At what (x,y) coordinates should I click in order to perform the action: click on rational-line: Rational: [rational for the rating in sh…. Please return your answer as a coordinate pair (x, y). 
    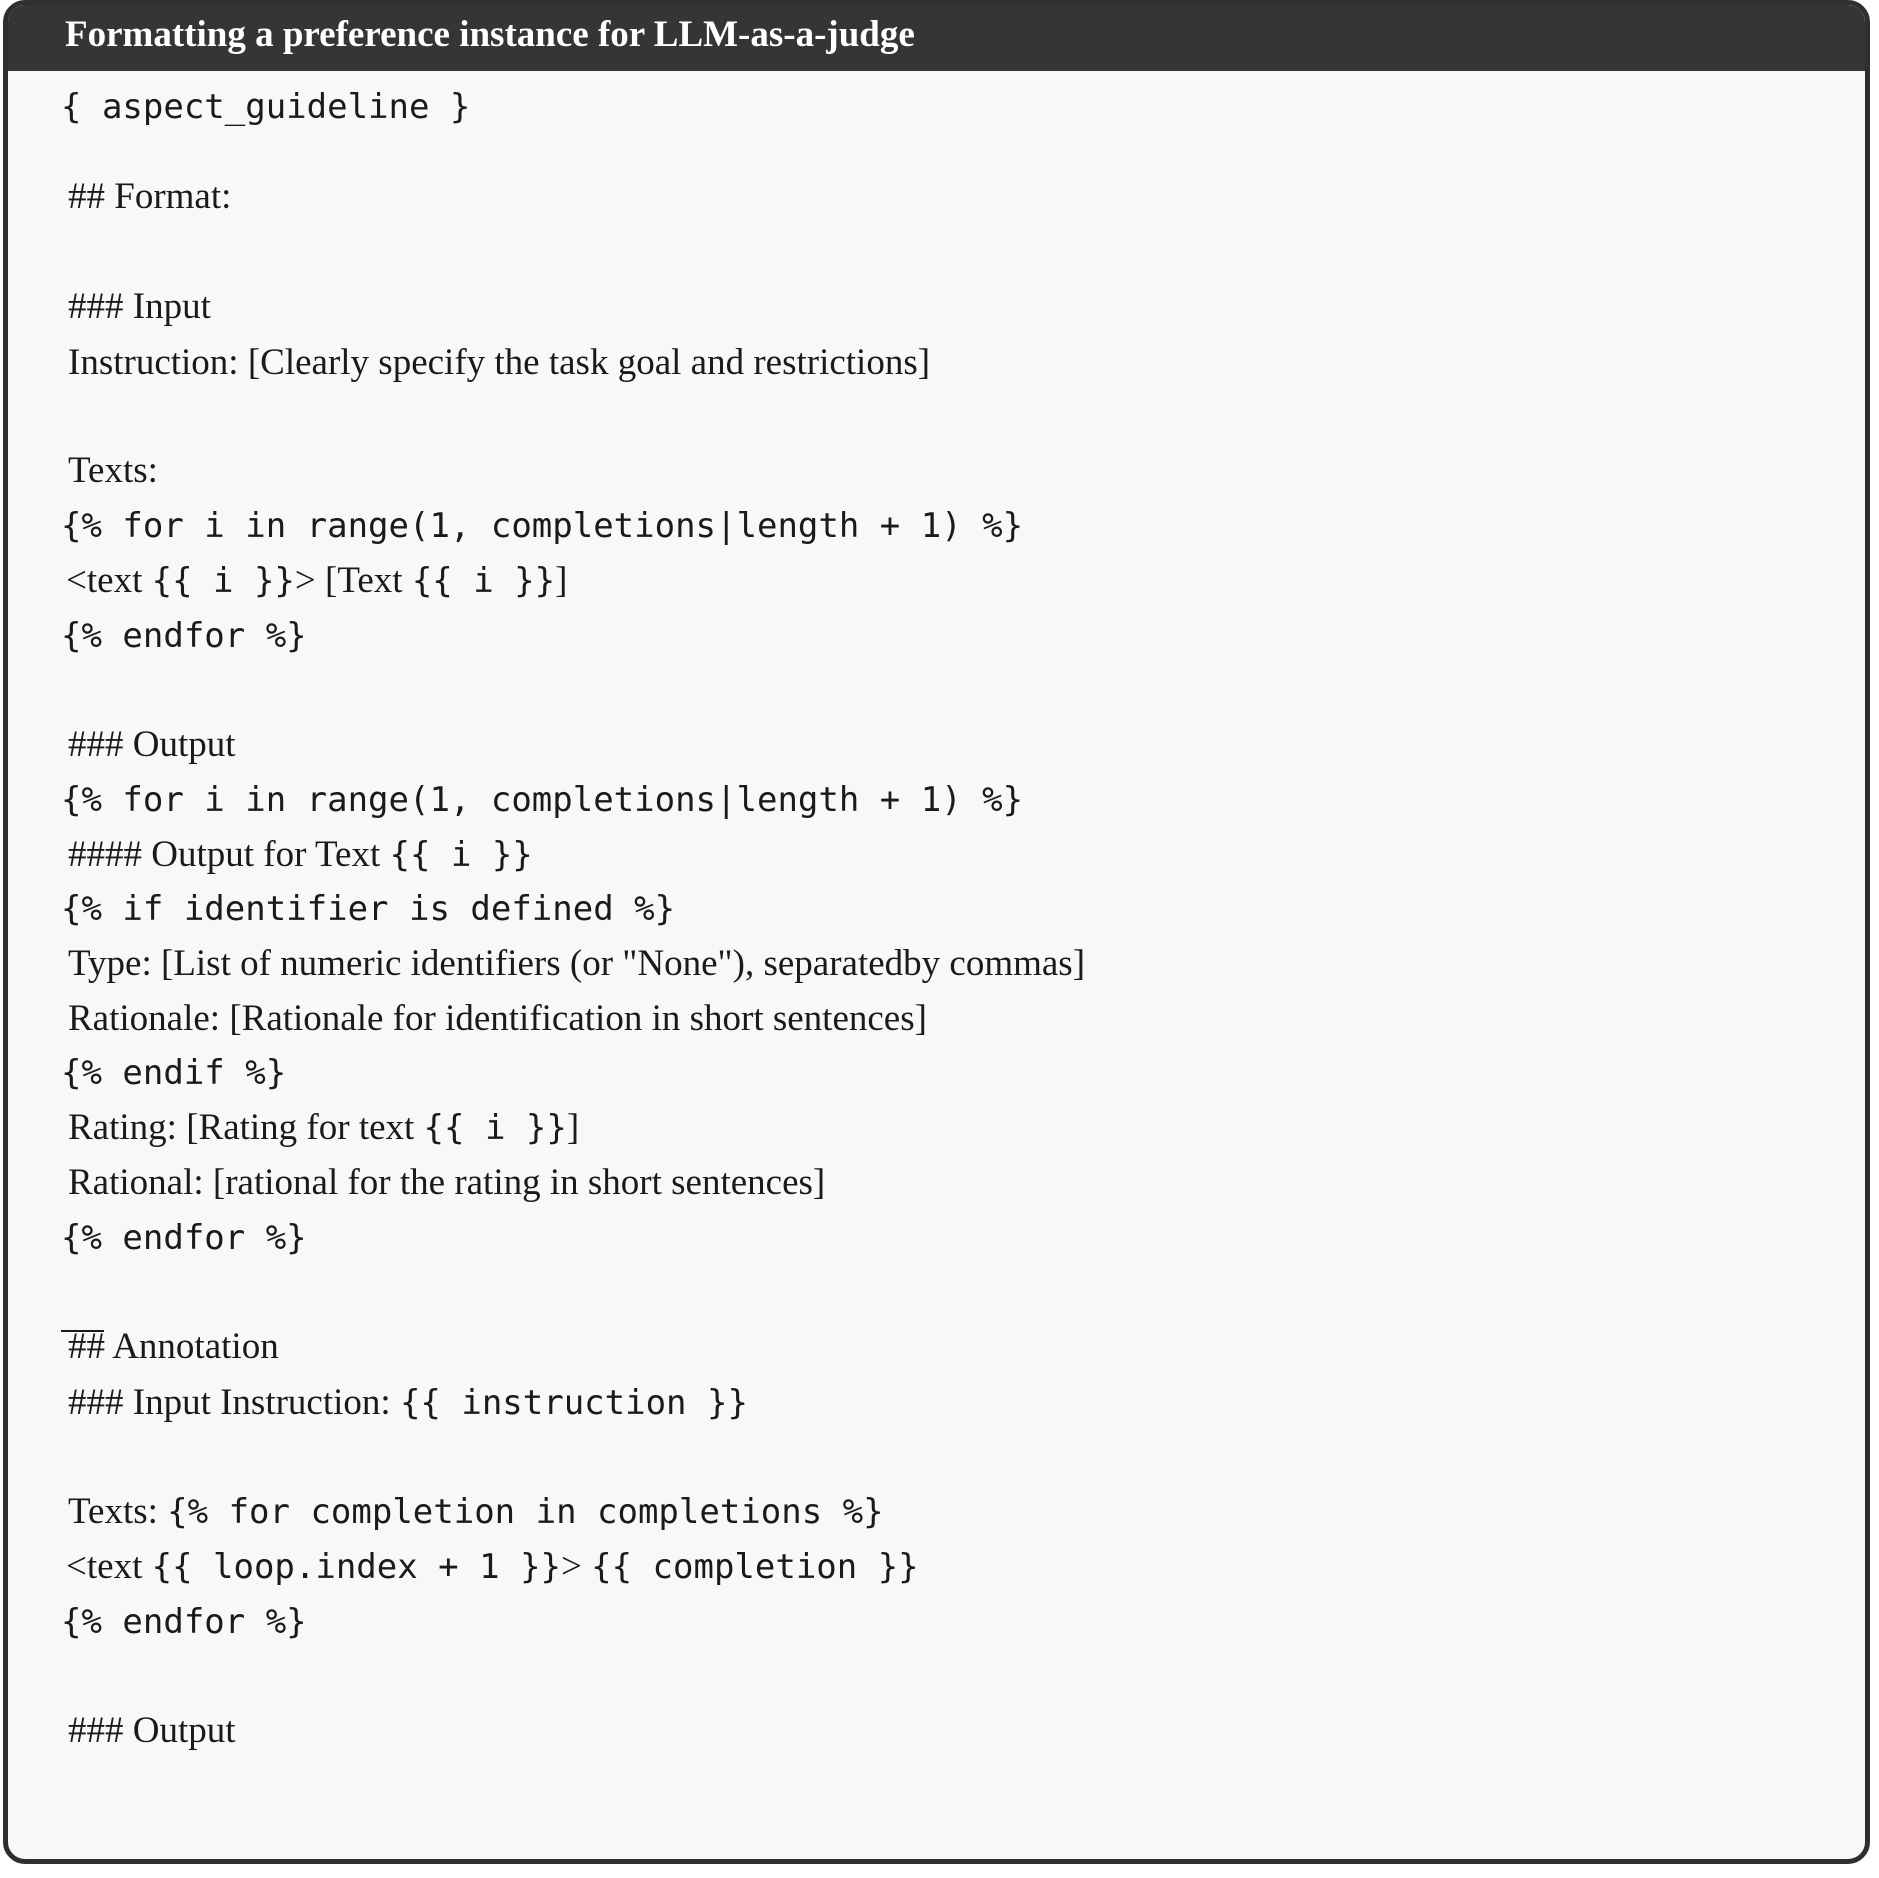
    Looking at the image, I should click on (447, 1182).